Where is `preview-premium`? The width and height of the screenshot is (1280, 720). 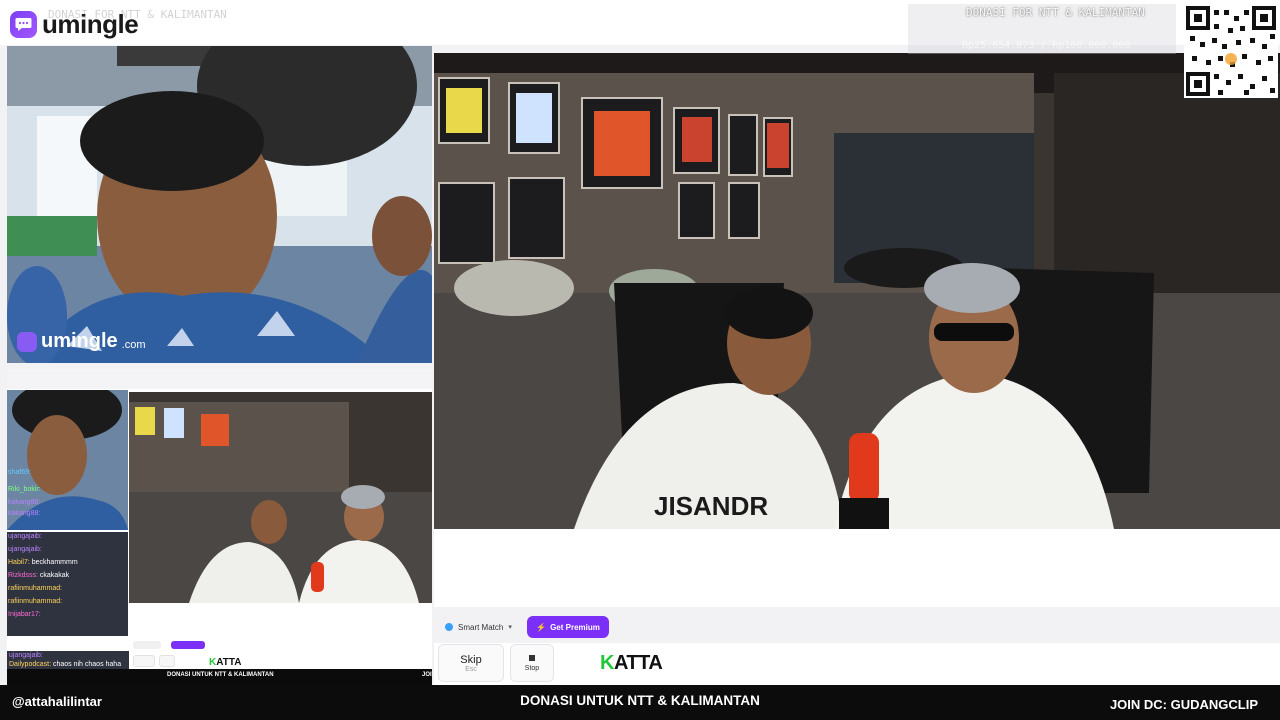 preview-premium is located at coordinates (188, 645).